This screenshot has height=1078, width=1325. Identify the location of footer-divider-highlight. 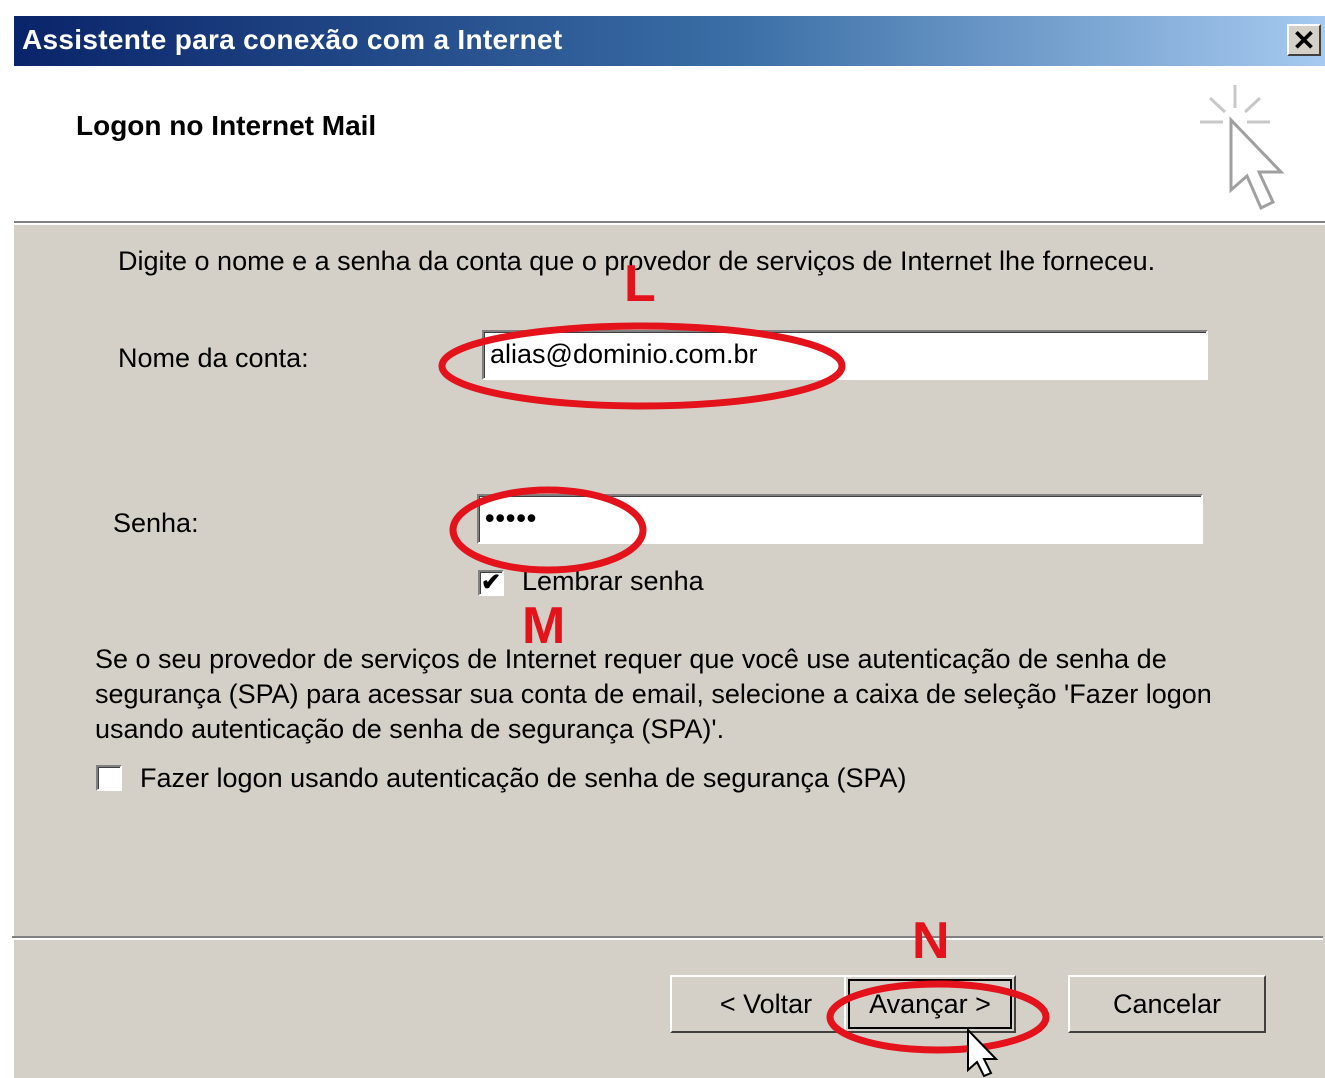
(667, 939).